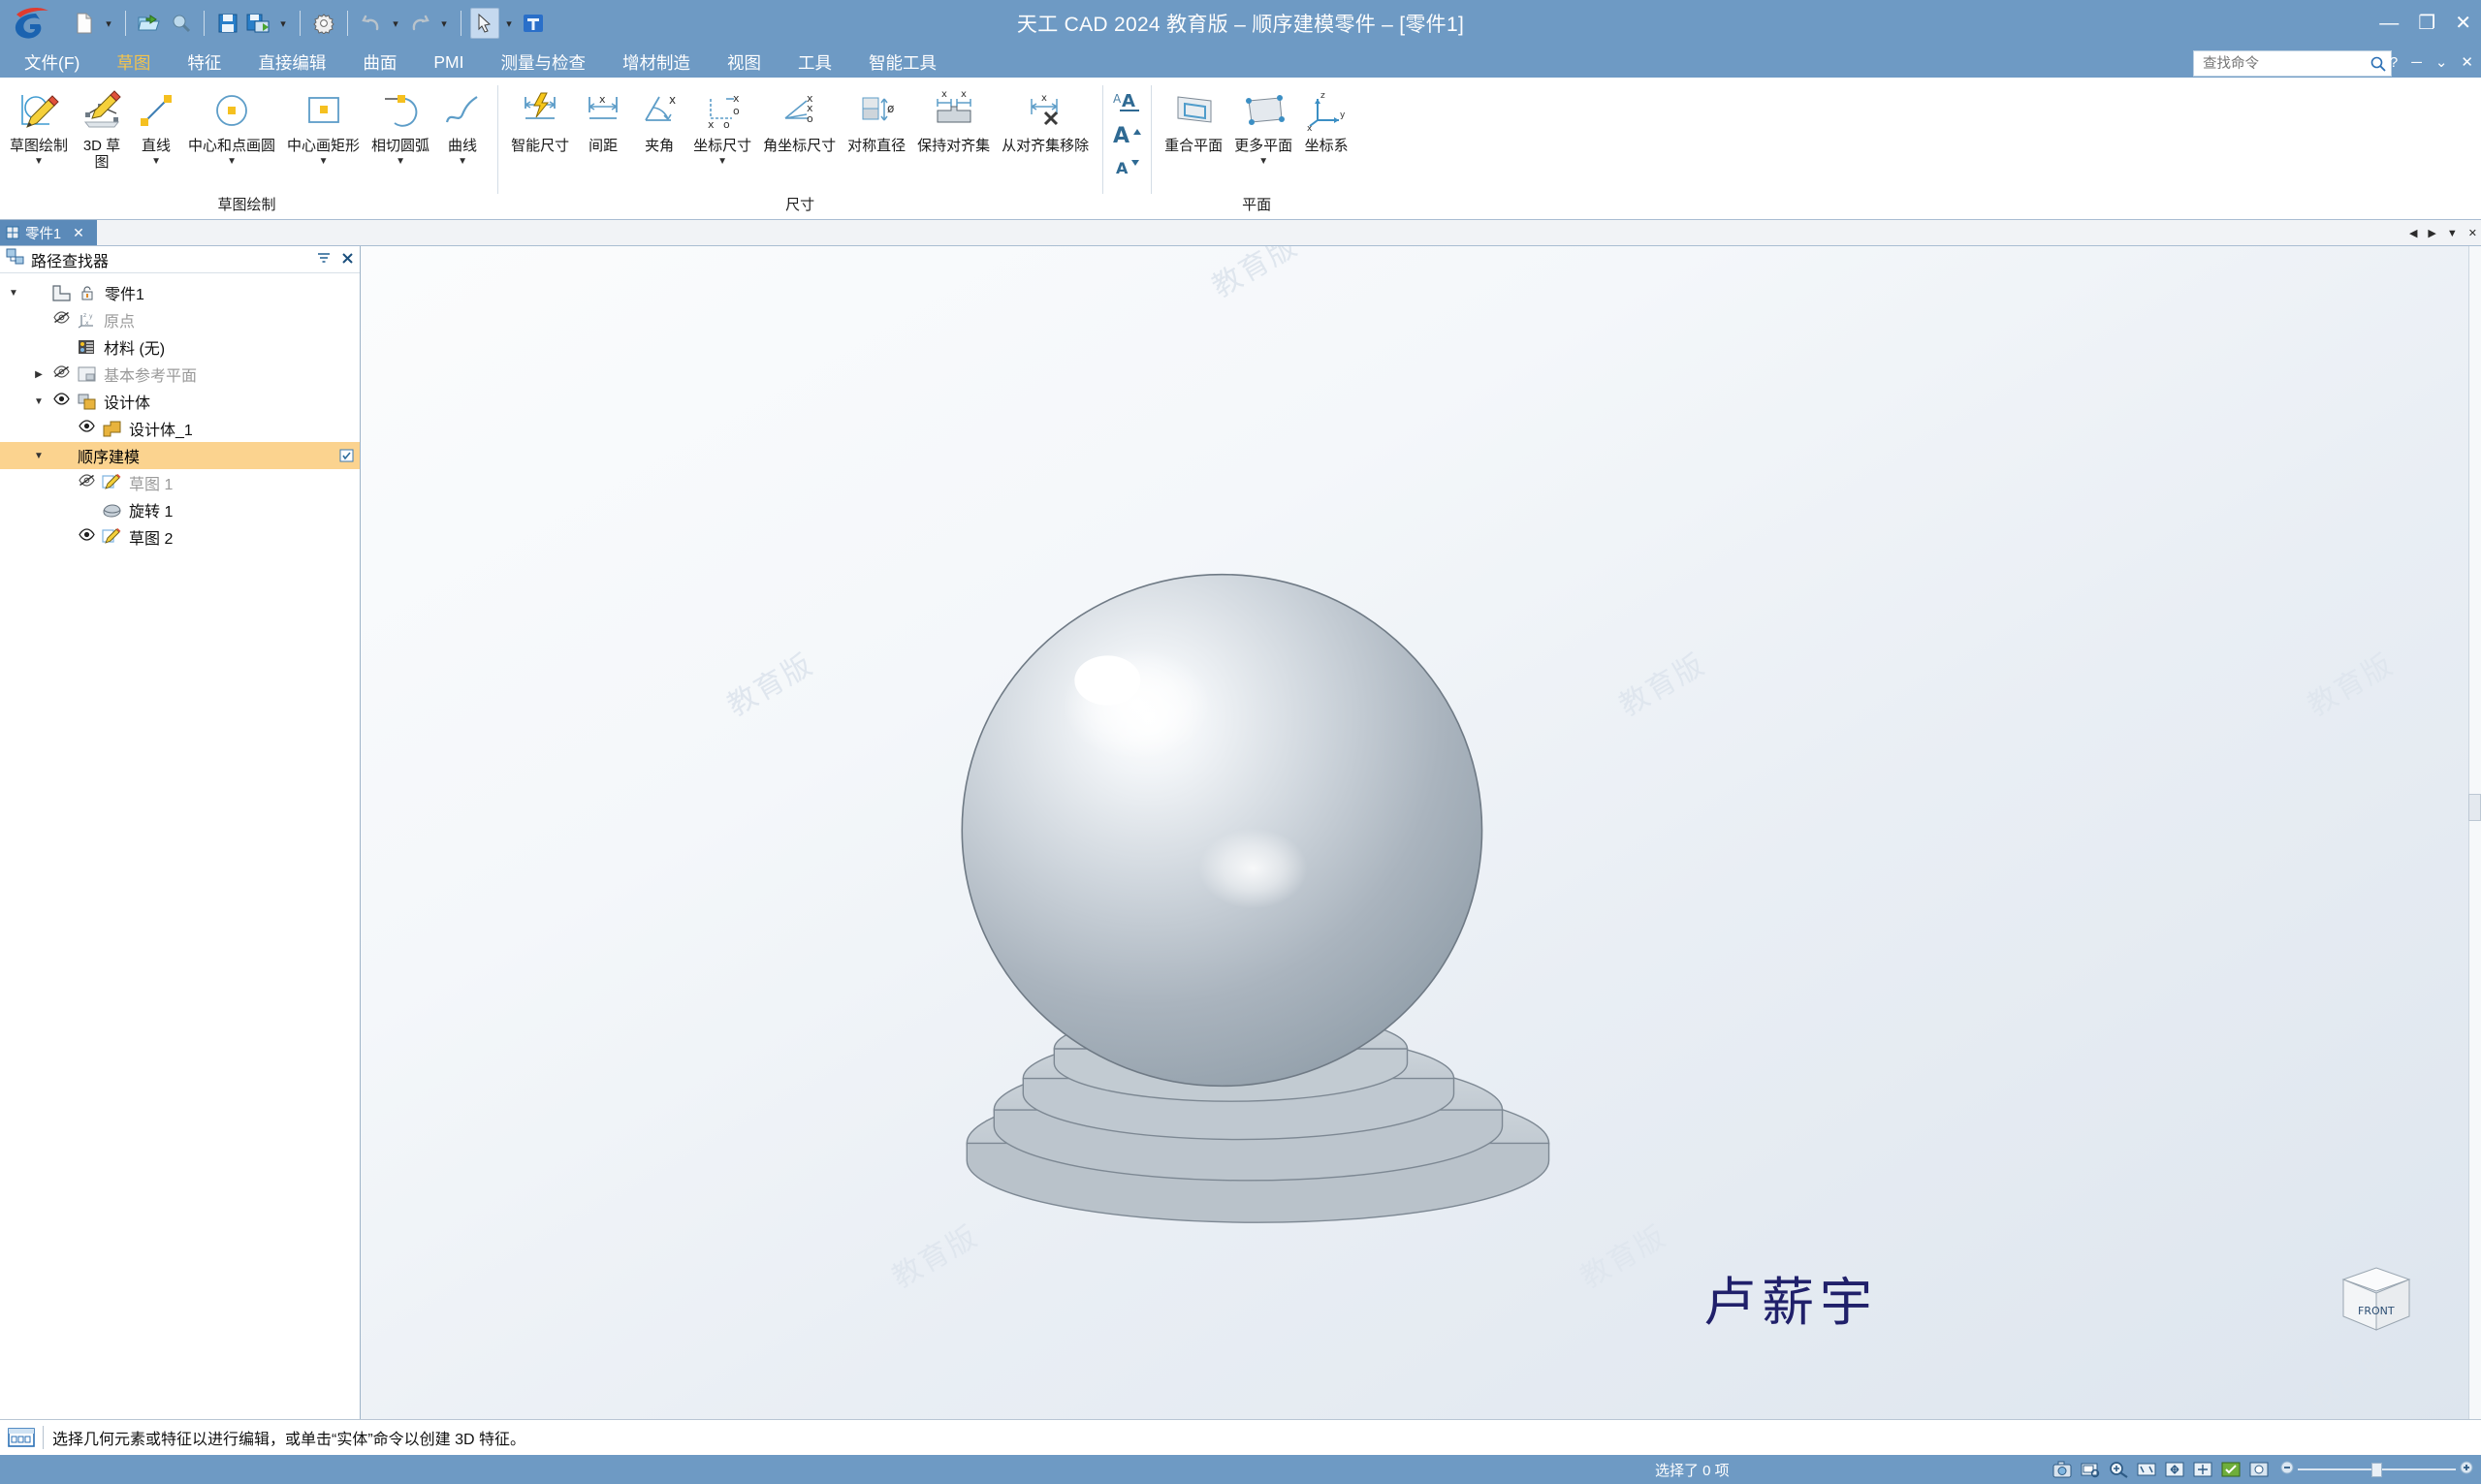 The height and width of the screenshot is (1484, 2481). What do you see at coordinates (2474, 832) in the screenshot?
I see `viewport-scrollbar` at bounding box center [2474, 832].